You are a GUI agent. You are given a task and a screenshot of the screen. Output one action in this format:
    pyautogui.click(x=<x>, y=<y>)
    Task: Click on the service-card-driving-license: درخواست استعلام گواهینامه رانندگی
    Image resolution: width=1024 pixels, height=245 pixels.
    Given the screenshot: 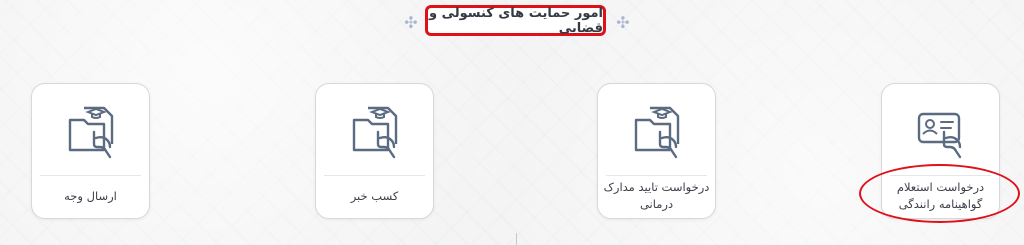 What is the action you would take?
    pyautogui.click(x=940, y=151)
    